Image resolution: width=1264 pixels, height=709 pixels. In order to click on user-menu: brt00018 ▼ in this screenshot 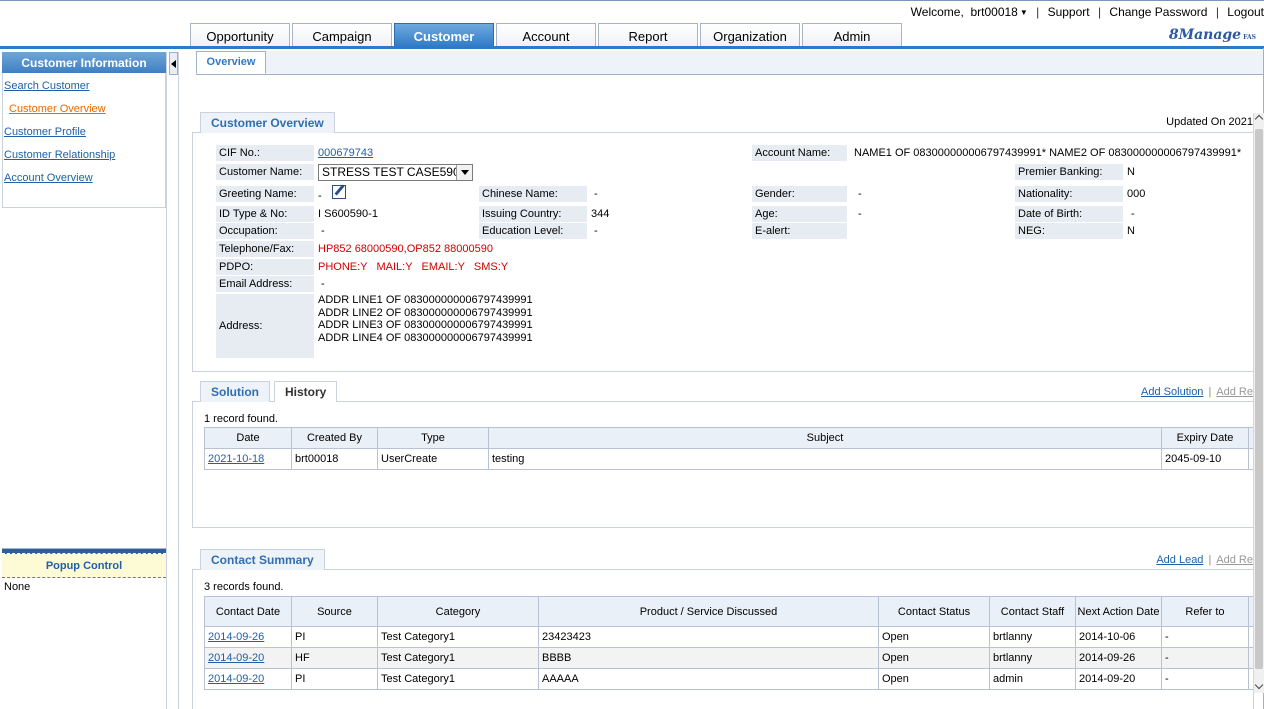, I will do `click(998, 12)`.